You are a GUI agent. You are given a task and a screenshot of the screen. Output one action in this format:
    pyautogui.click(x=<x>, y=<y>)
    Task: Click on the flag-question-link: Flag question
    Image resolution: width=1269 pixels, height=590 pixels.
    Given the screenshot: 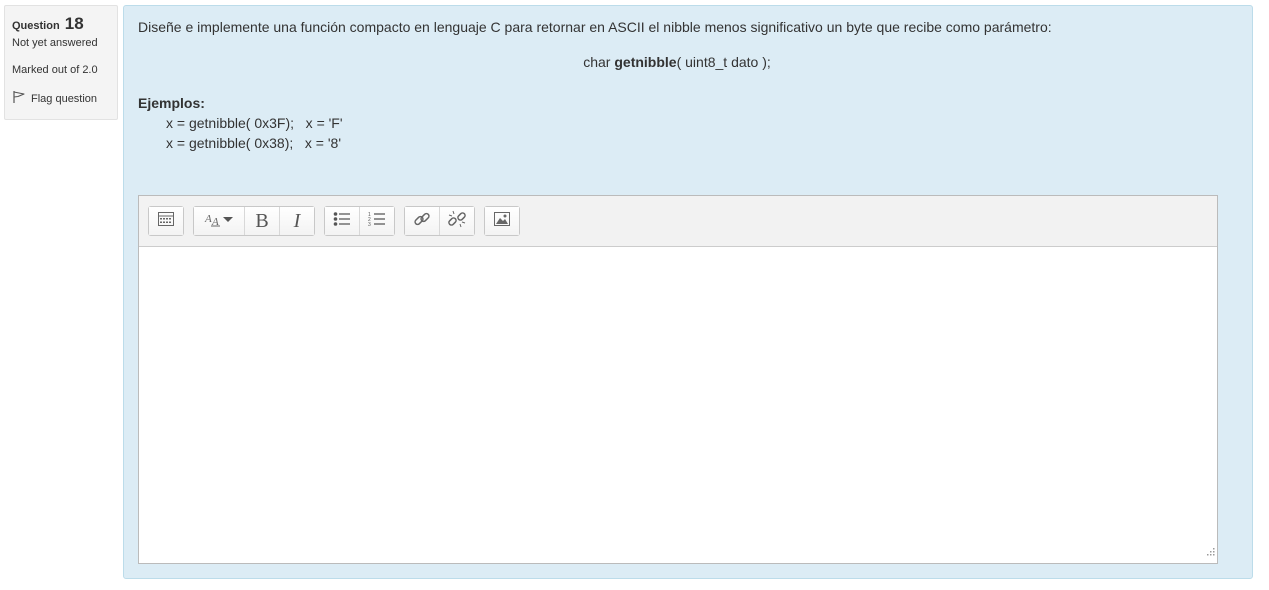 What is the action you would take?
    pyautogui.click(x=61, y=98)
    